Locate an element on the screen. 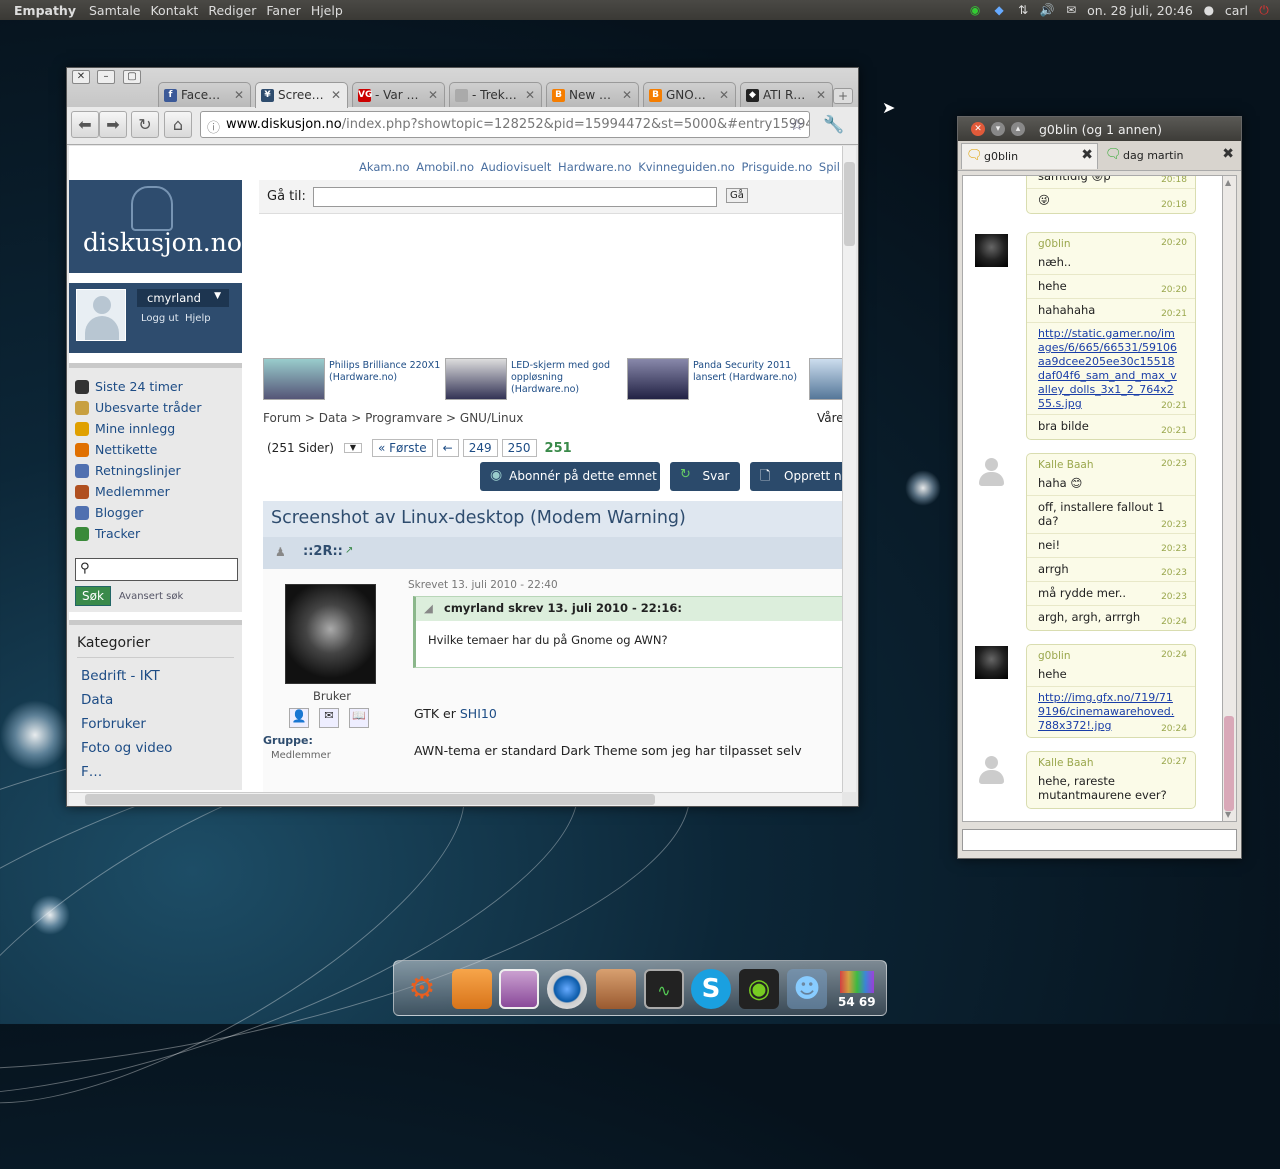 Image resolution: width=1280 pixels, height=1169 pixels. contact-avatar is located at coordinates (991, 662).